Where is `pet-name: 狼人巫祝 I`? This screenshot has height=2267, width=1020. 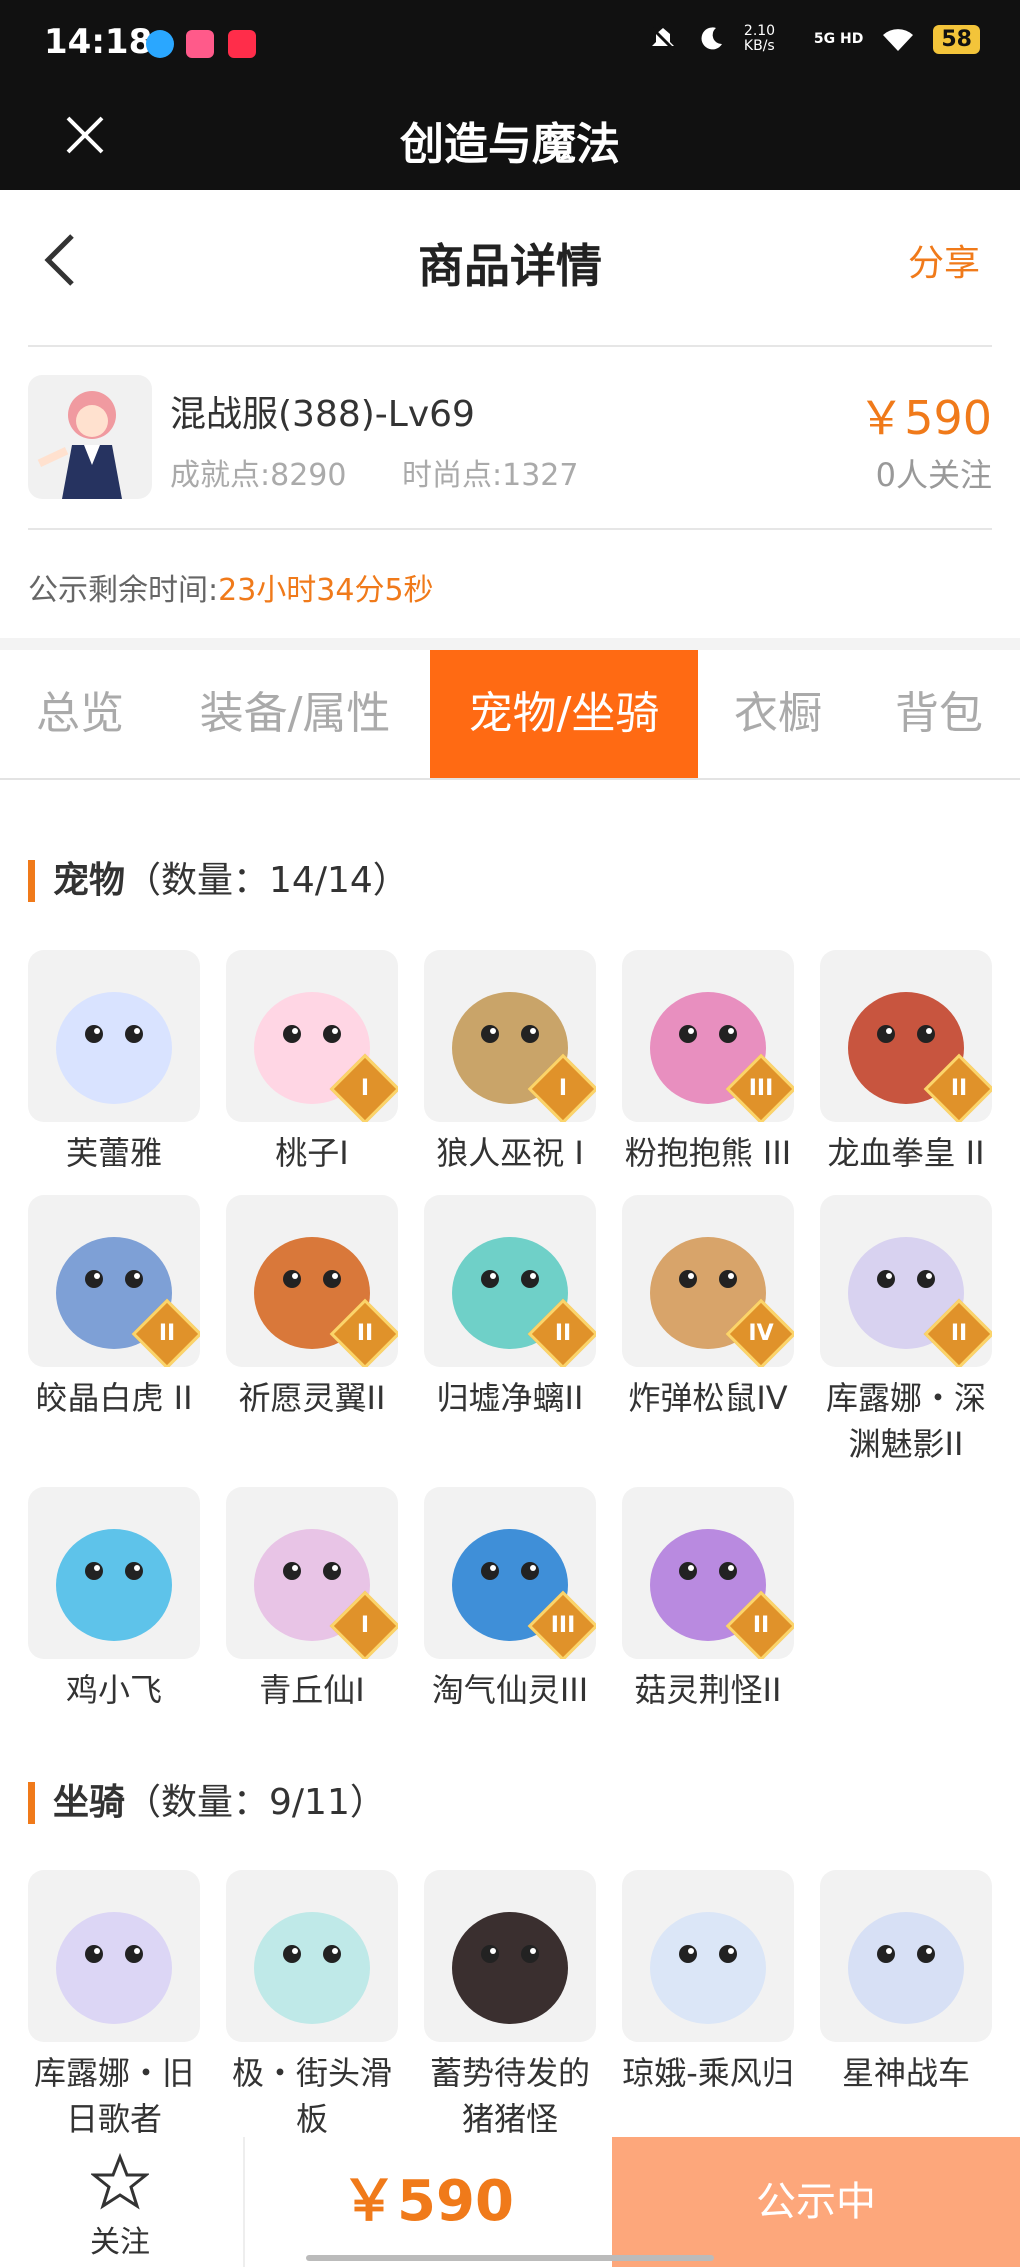
pet-name: 狼人巫祝 I is located at coordinates (510, 1153).